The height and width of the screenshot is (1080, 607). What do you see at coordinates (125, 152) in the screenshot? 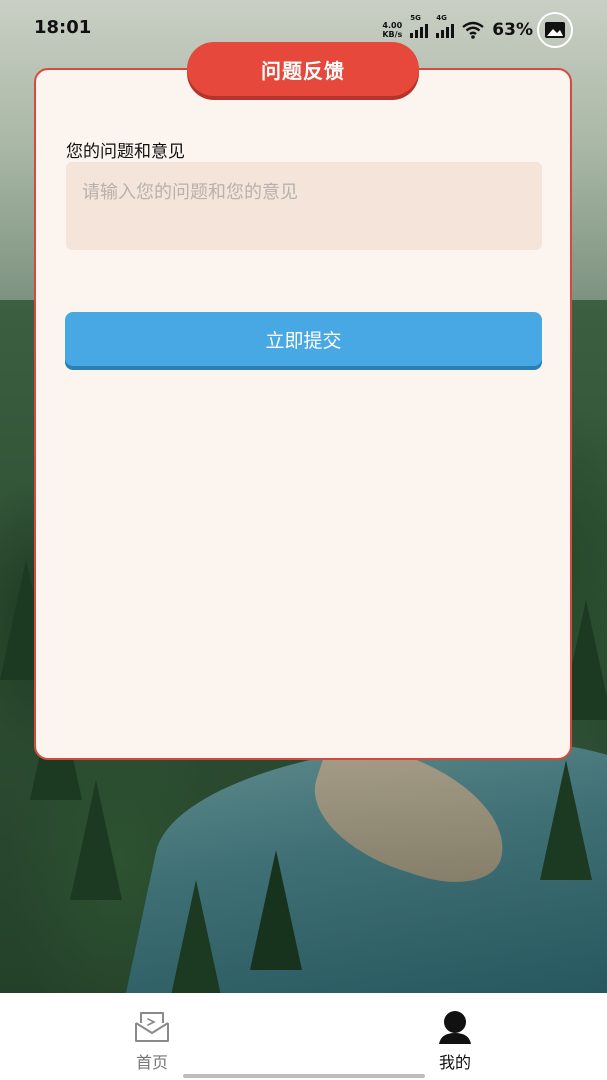
I see `feedback-field-label: 您的问题和意见` at bounding box center [125, 152].